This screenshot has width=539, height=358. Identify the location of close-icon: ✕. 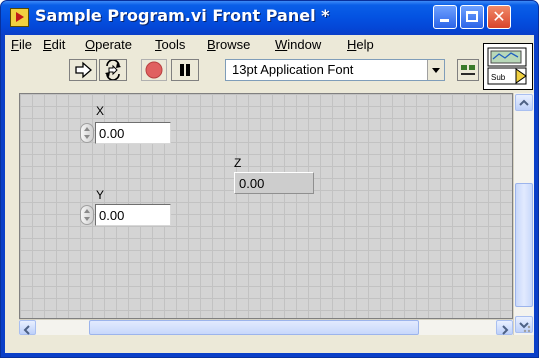
(499, 16).